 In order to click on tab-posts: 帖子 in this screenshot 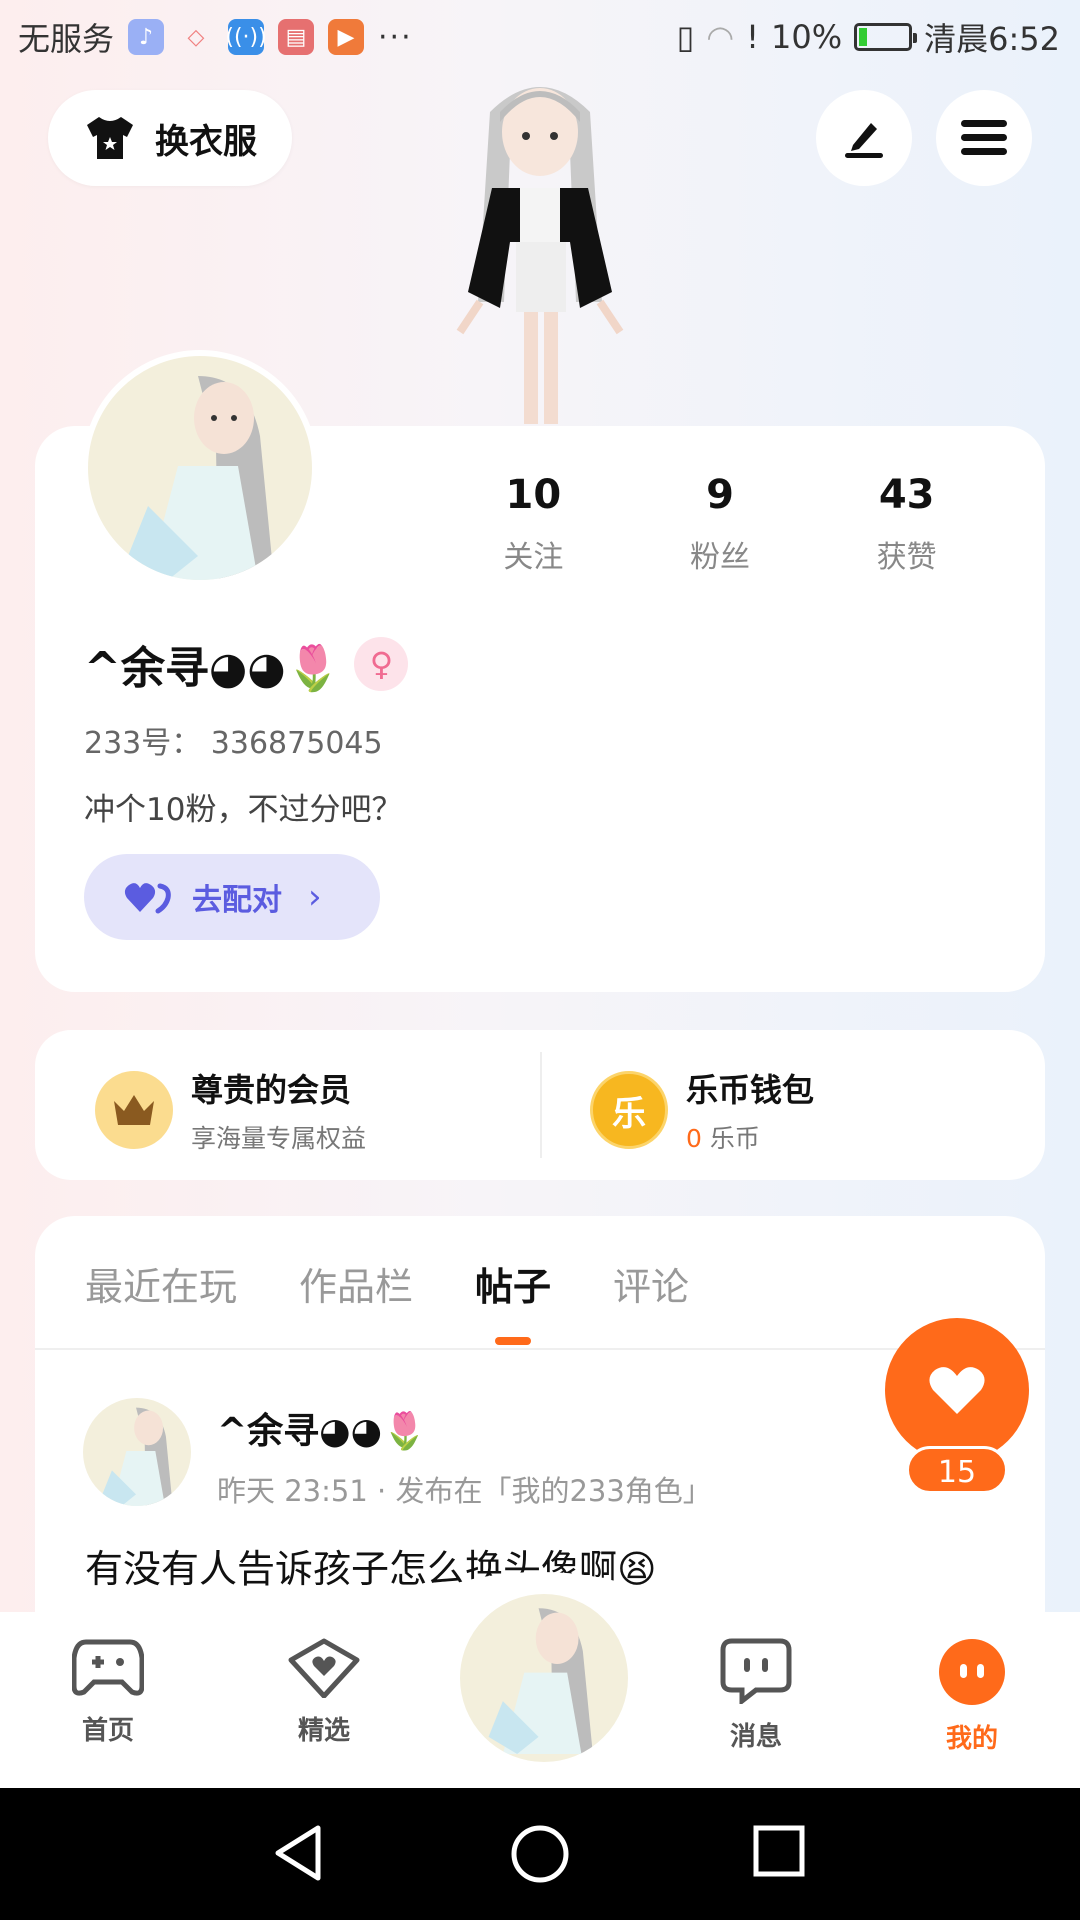, I will do `click(513, 1283)`.